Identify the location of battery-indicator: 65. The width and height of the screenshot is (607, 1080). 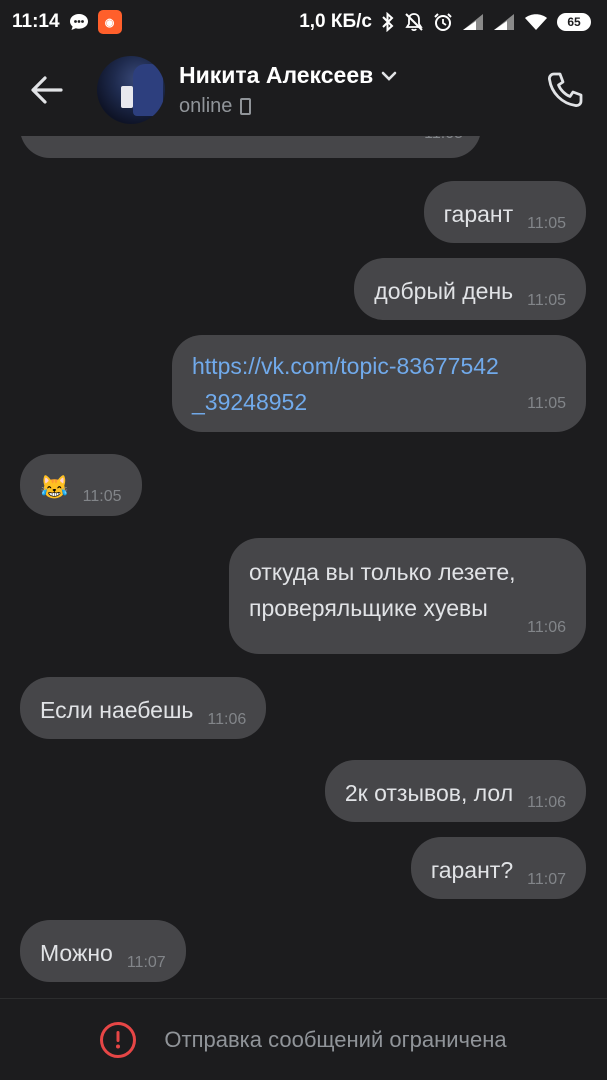
(574, 22).